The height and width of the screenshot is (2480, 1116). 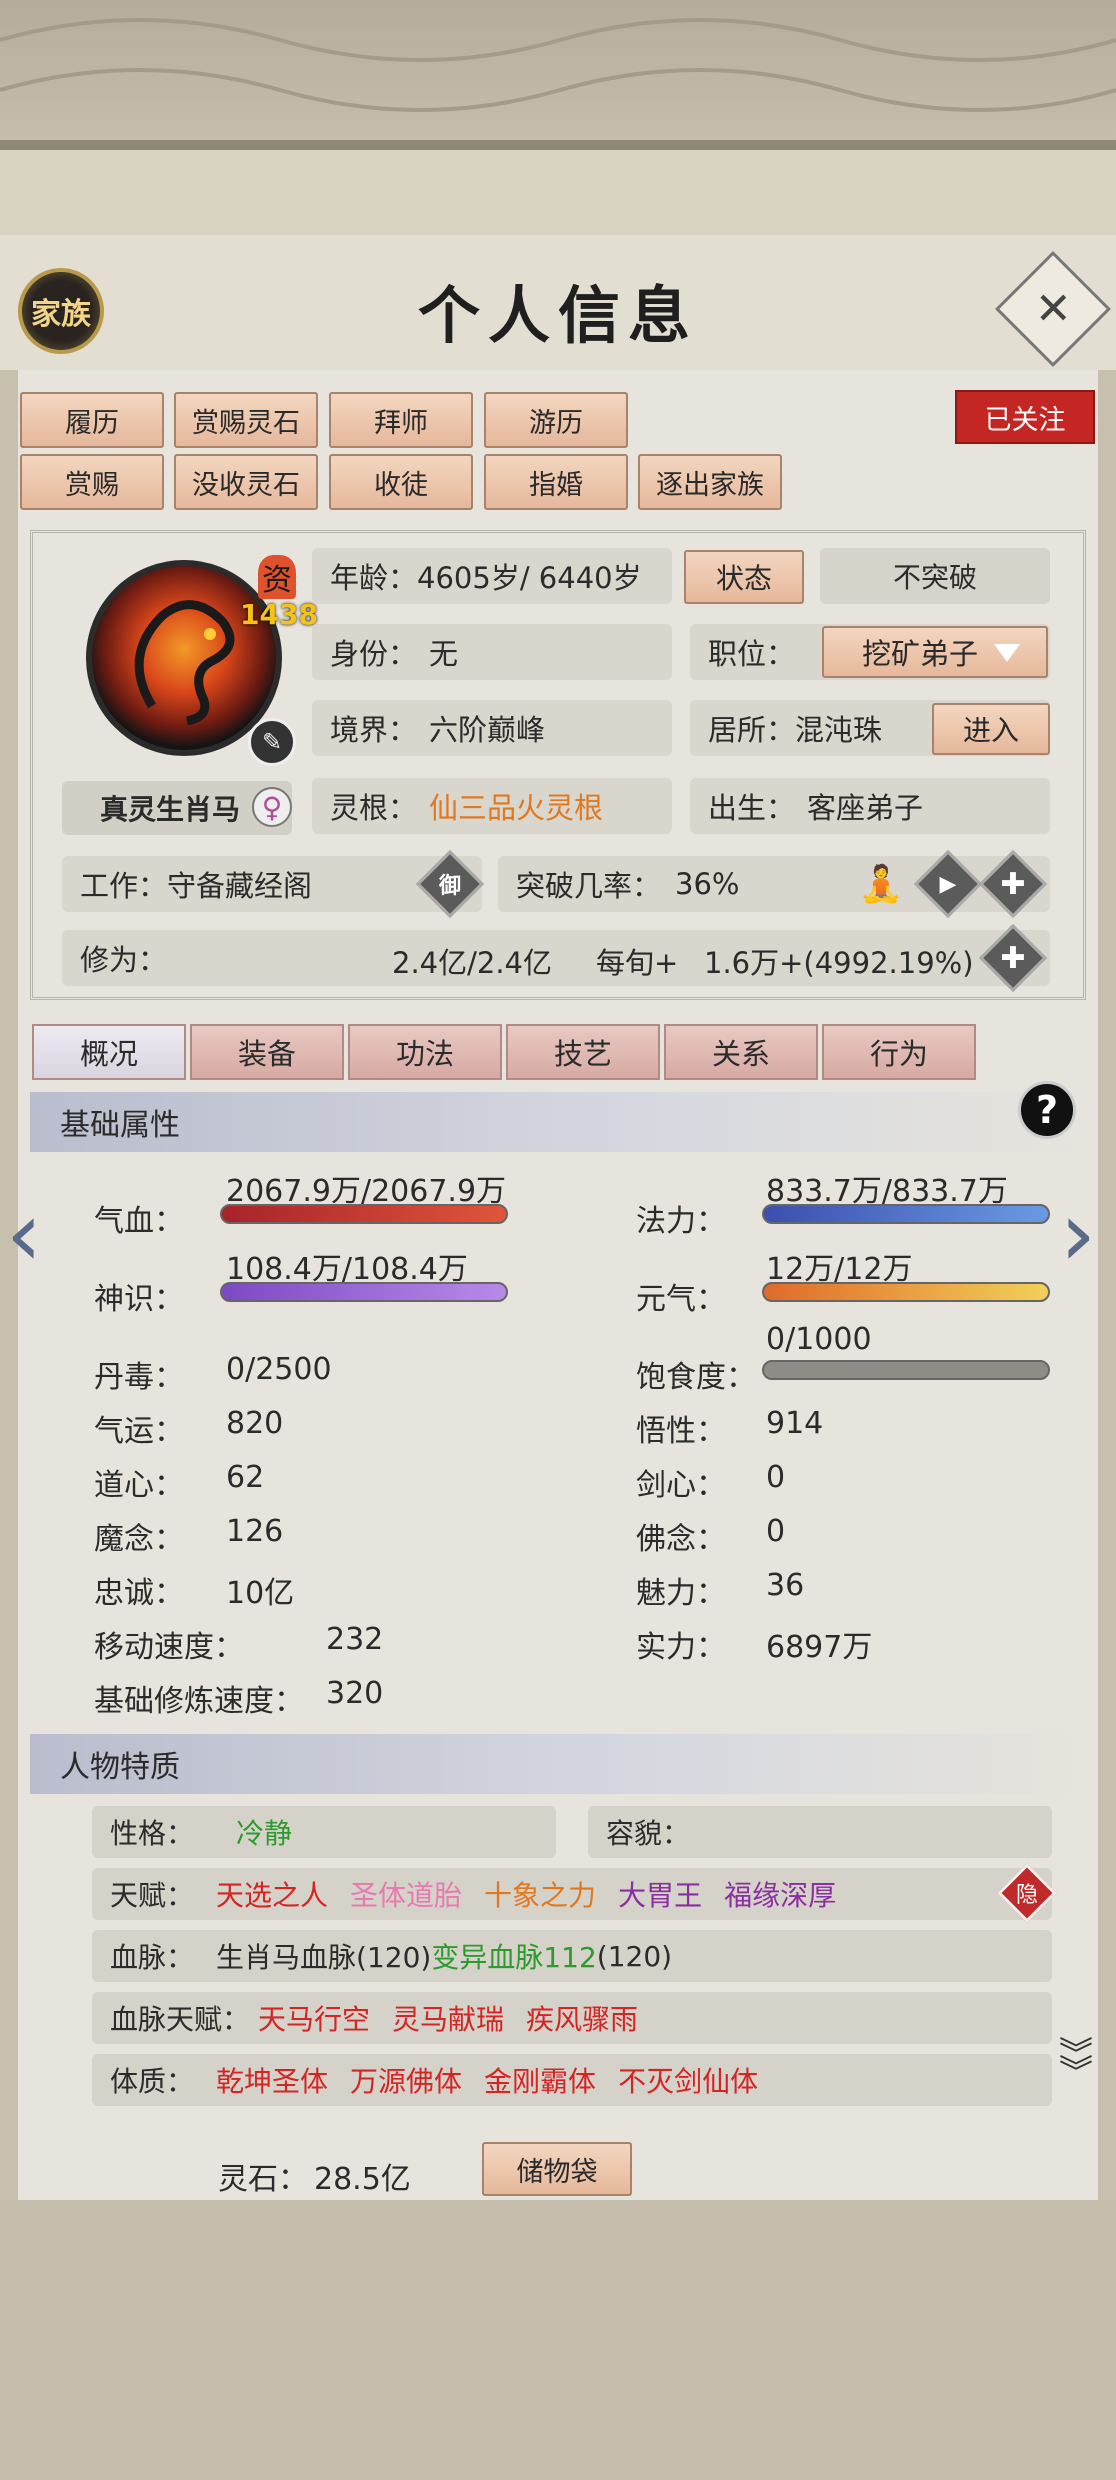 What do you see at coordinates (514, 1957) in the screenshot?
I see `bloodline-mutation: 变异血脉112` at bounding box center [514, 1957].